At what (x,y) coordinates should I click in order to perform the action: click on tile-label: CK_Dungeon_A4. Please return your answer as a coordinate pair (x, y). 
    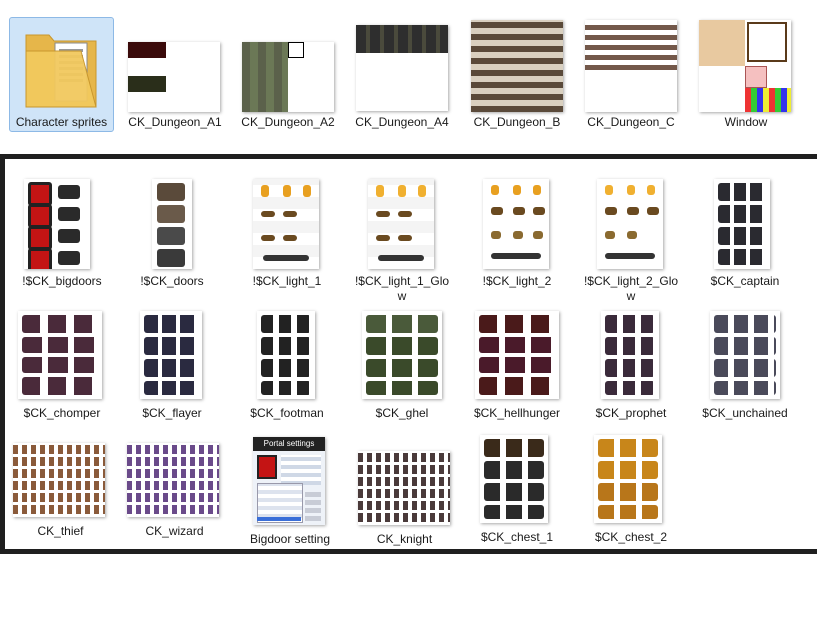
    Looking at the image, I should click on (402, 122).